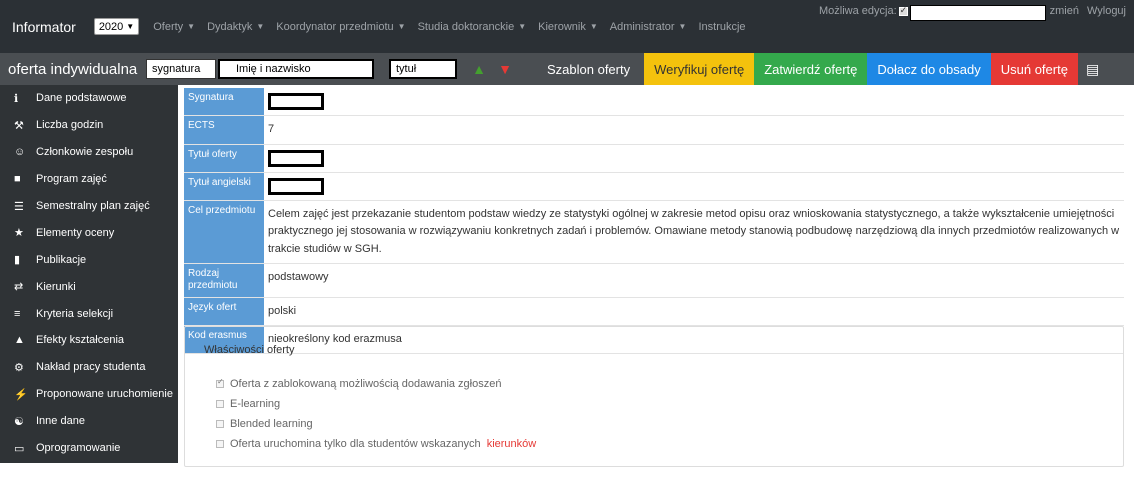 This screenshot has width=1134, height=477. What do you see at coordinates (224, 130) in the screenshot?
I see `row-label: ECTS` at bounding box center [224, 130].